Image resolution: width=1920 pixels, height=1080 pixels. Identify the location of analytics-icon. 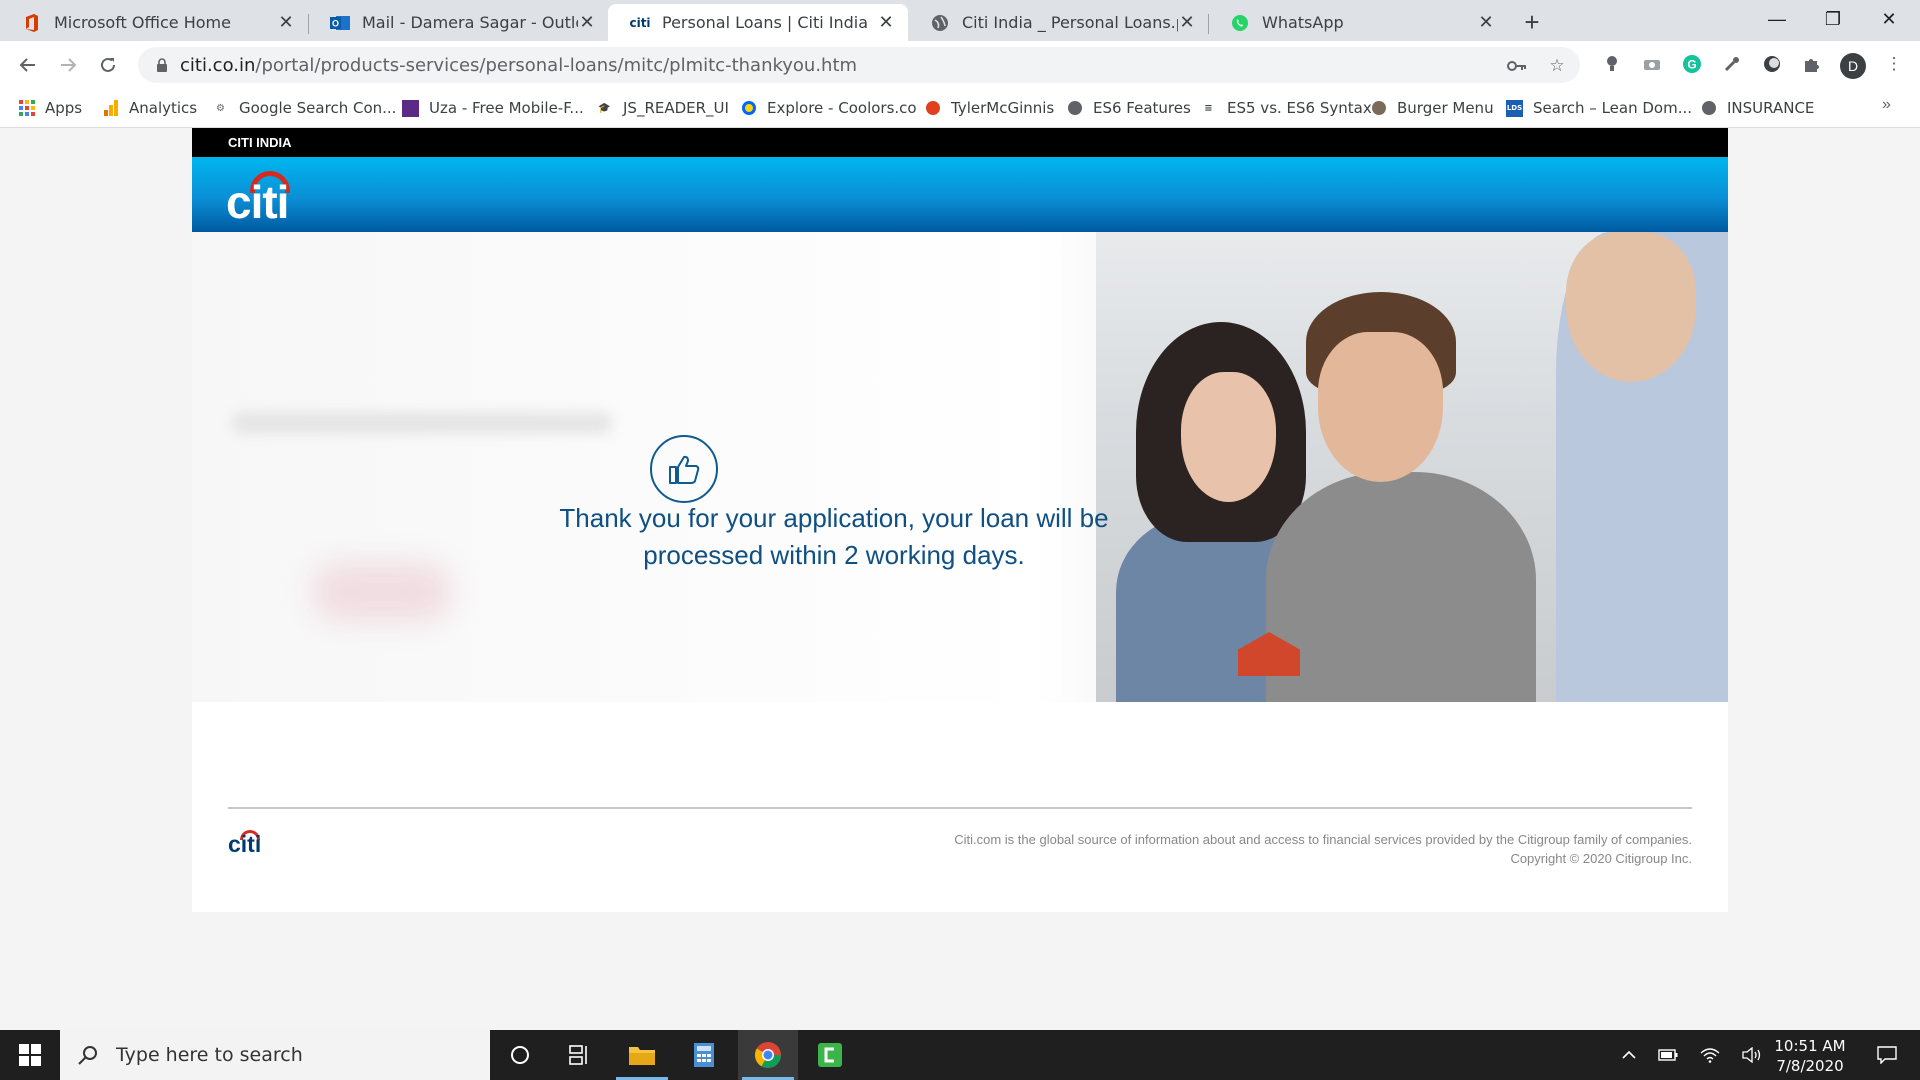
(110, 108).